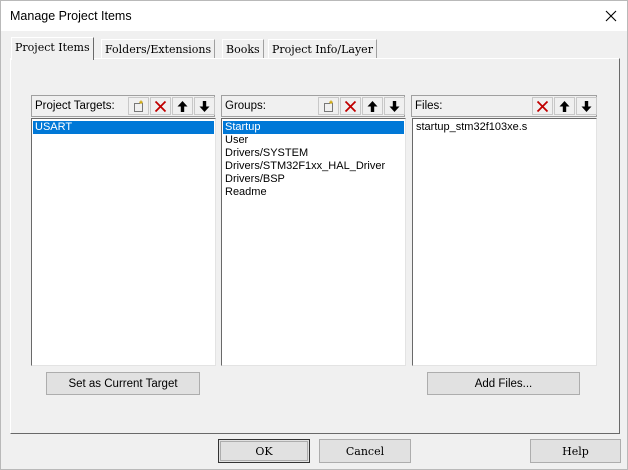 The image size is (628, 470). I want to click on tab-label: Project Info/Layer, so click(322, 49).